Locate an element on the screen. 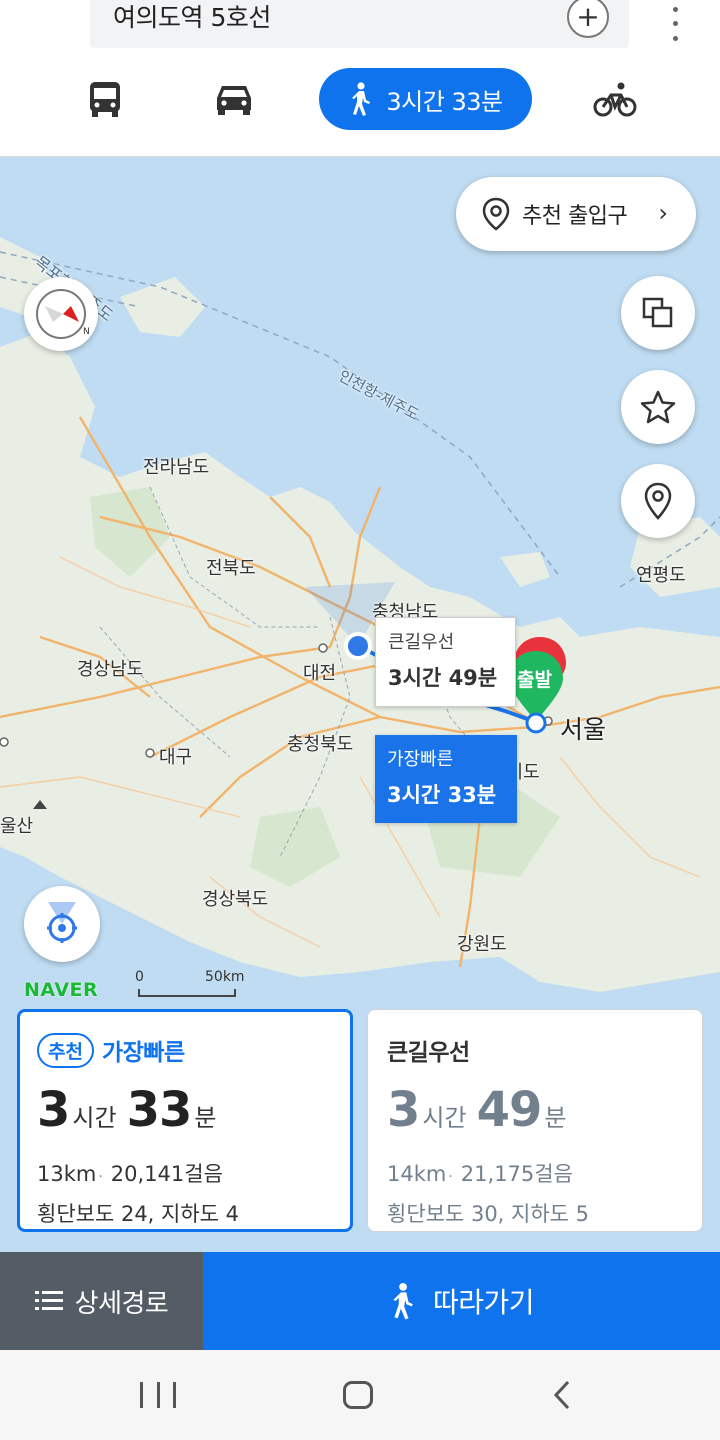  recent-apps-icon is located at coordinates (158, 1395).